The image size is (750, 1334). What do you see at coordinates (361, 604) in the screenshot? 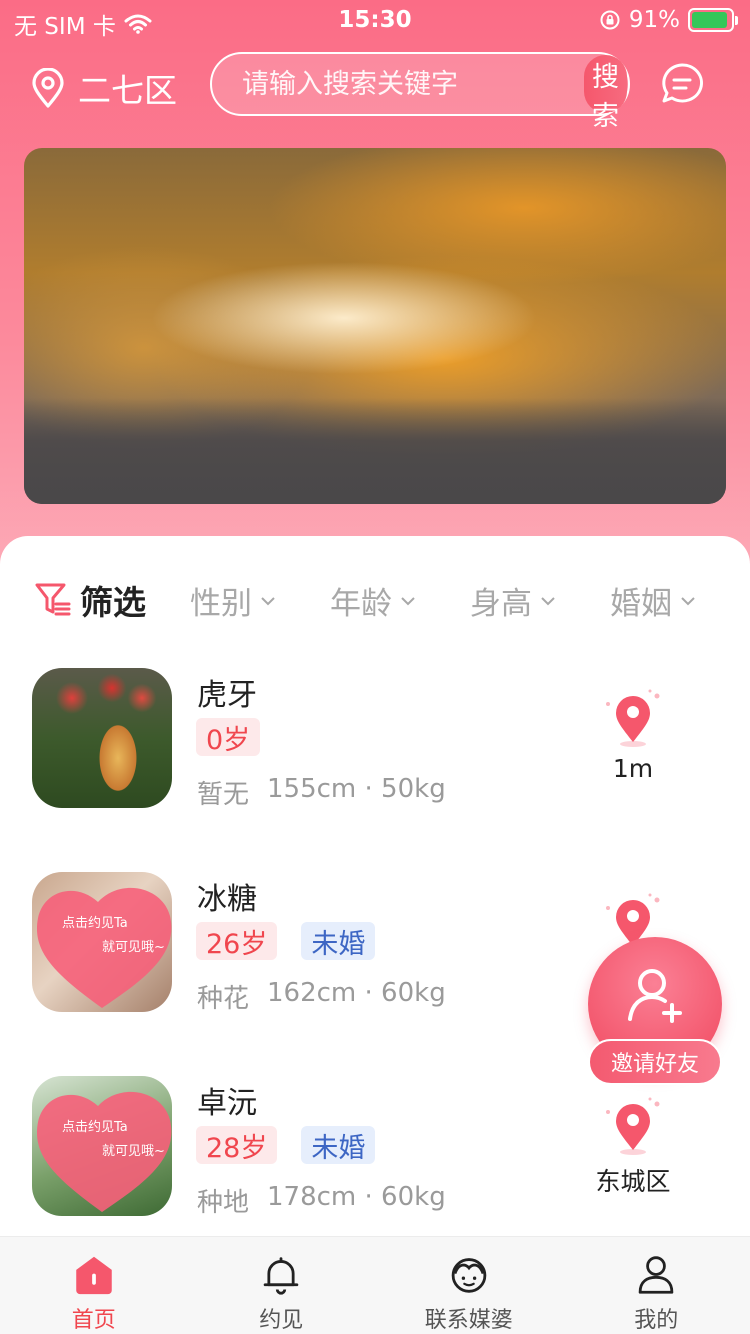
I see `filter-age-label: 年龄` at bounding box center [361, 604].